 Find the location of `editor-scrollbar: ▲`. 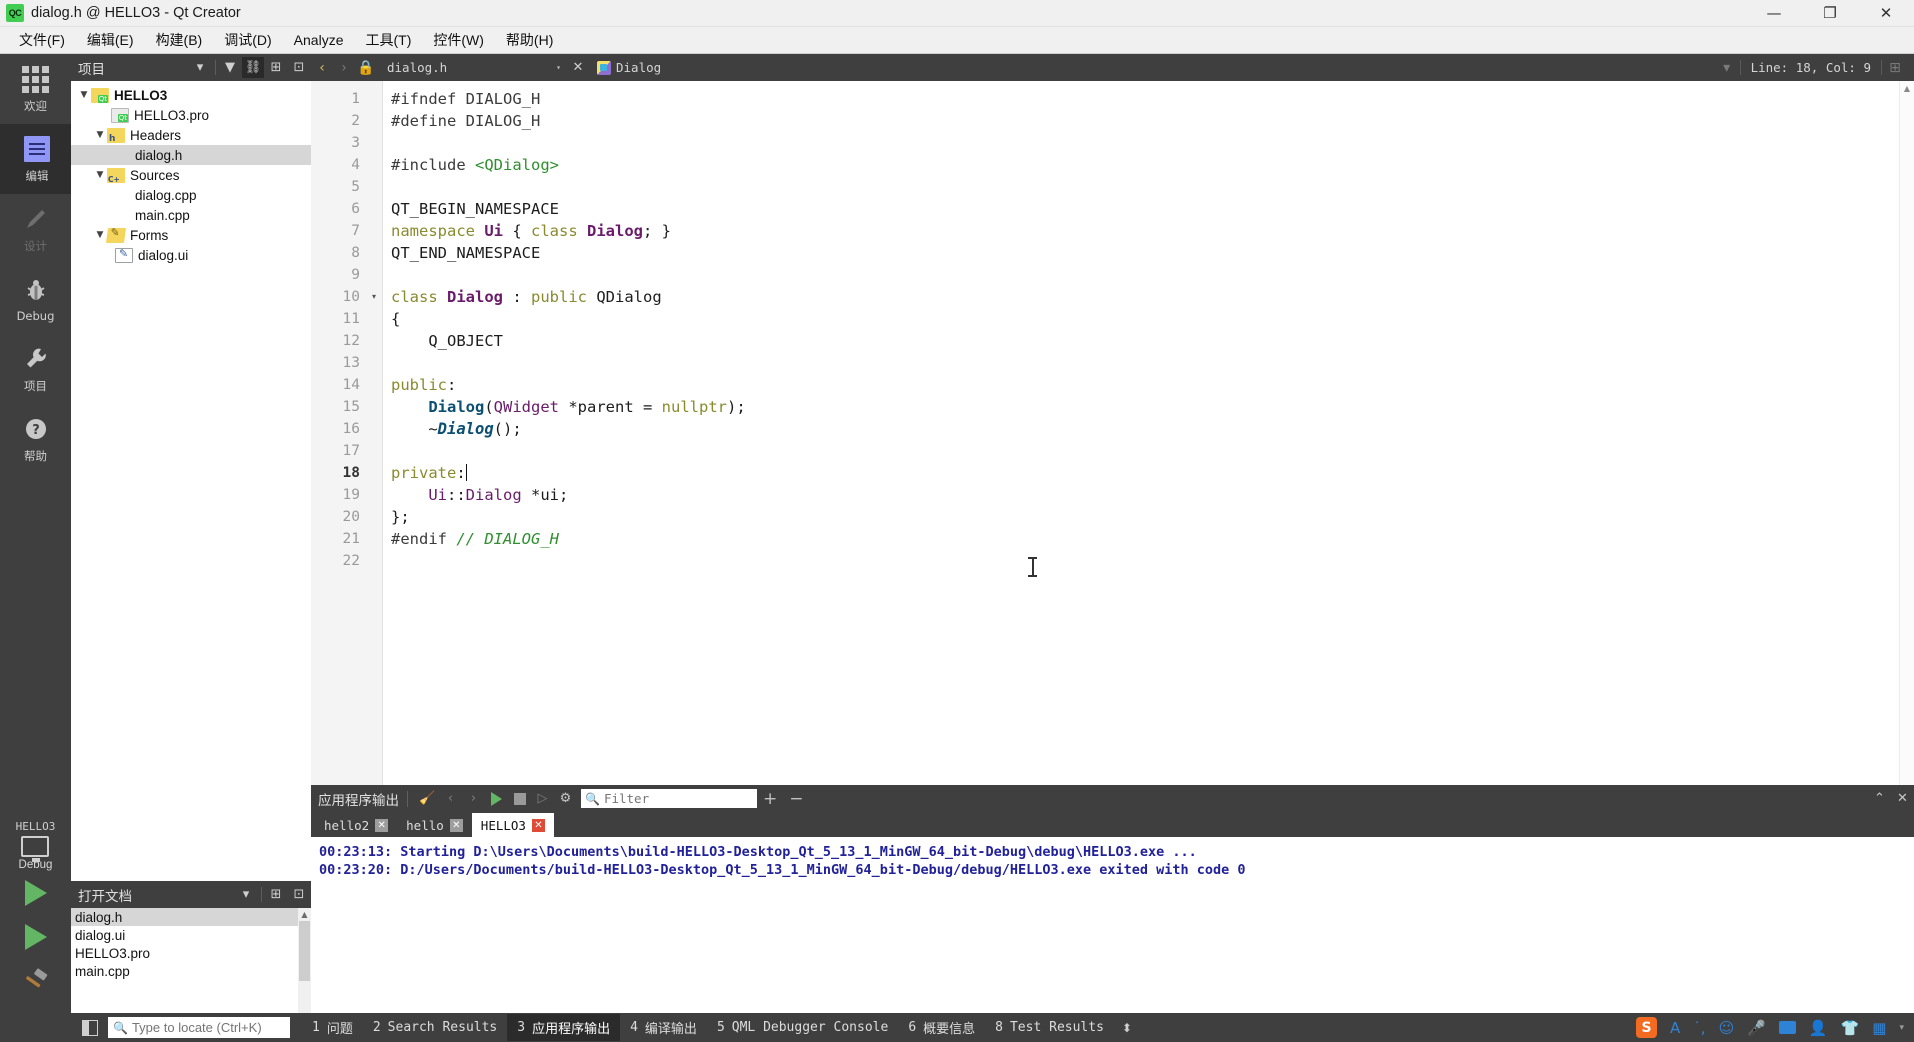

editor-scrollbar: ▲ is located at coordinates (1906, 433).